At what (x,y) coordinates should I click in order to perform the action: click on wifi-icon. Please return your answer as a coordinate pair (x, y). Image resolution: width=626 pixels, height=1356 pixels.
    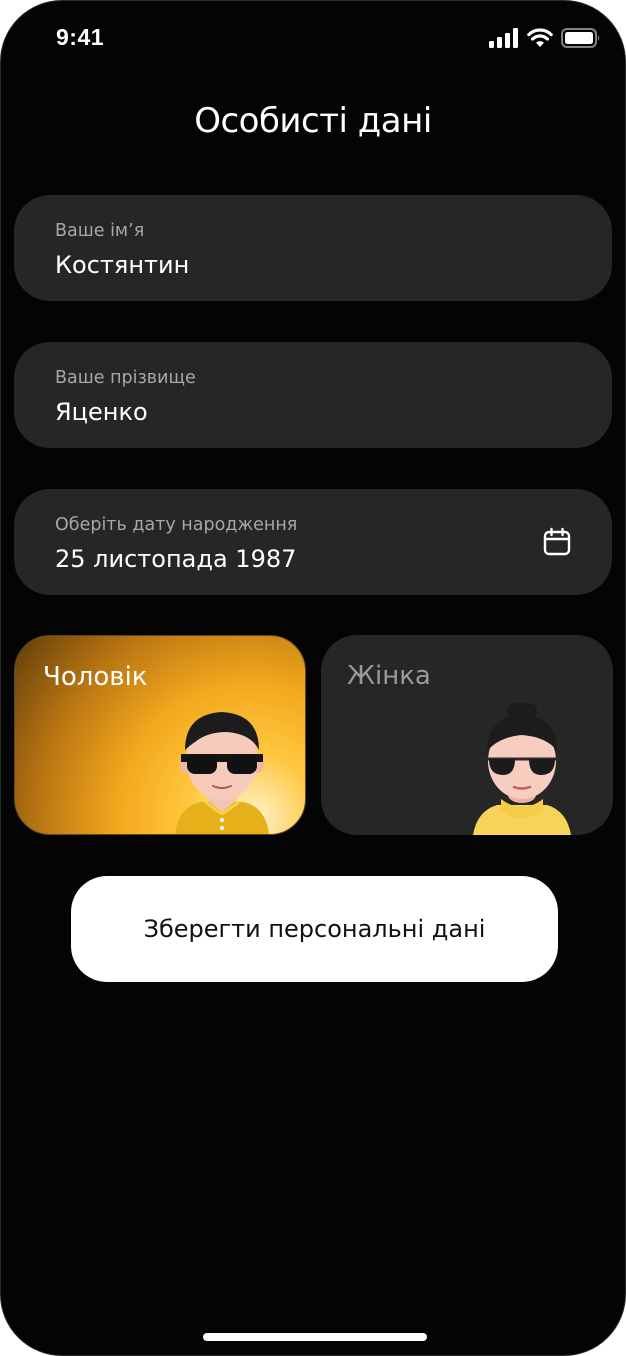
    Looking at the image, I should click on (540, 37).